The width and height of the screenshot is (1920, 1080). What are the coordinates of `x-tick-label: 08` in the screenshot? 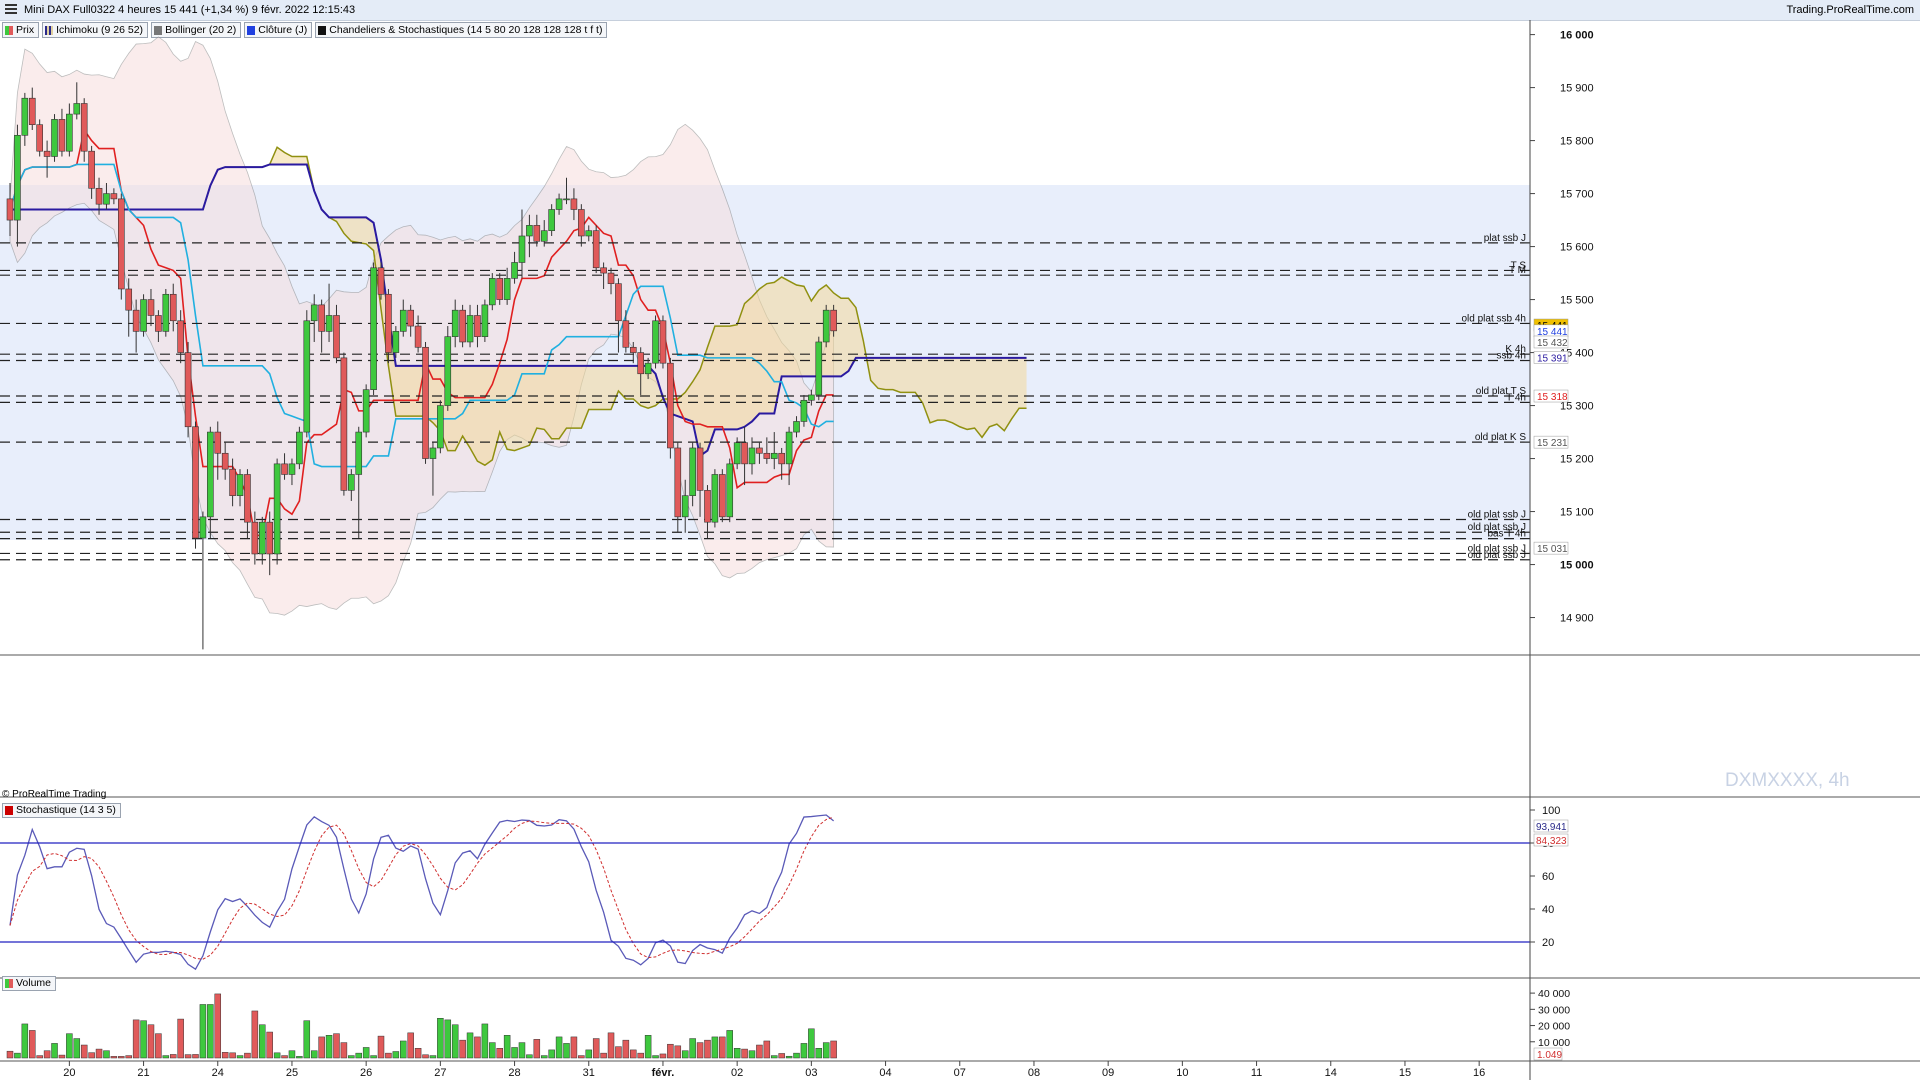 It's located at (1034, 1073).